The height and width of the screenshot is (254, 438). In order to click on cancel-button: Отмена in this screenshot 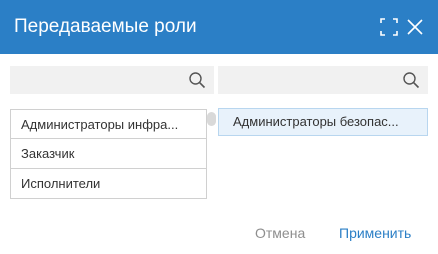, I will do `click(280, 233)`.